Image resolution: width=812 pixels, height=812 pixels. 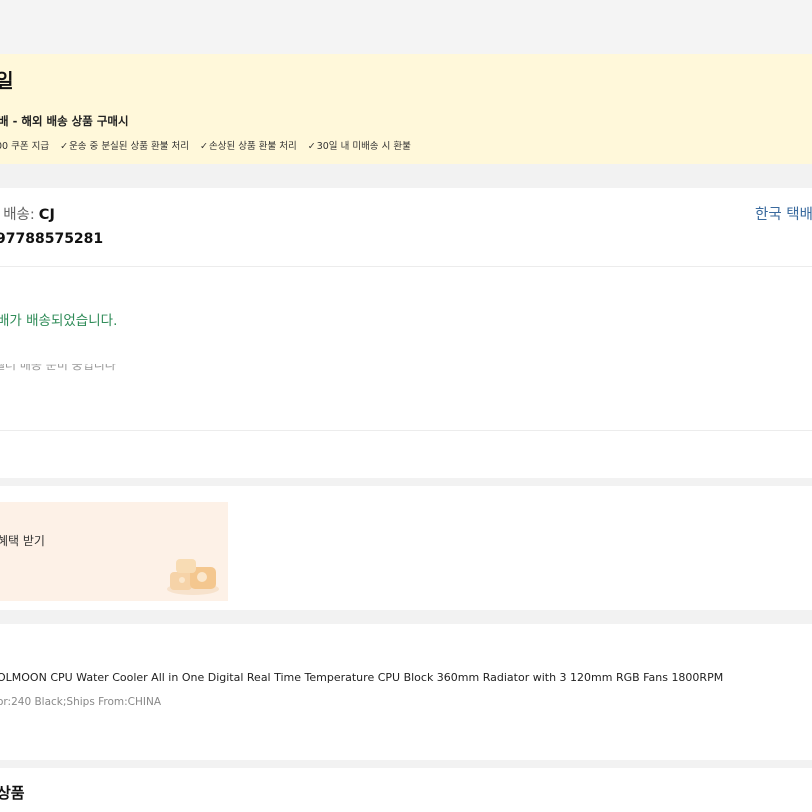 I want to click on carrier-info: · 배송:CJ, so click(x=27, y=213).